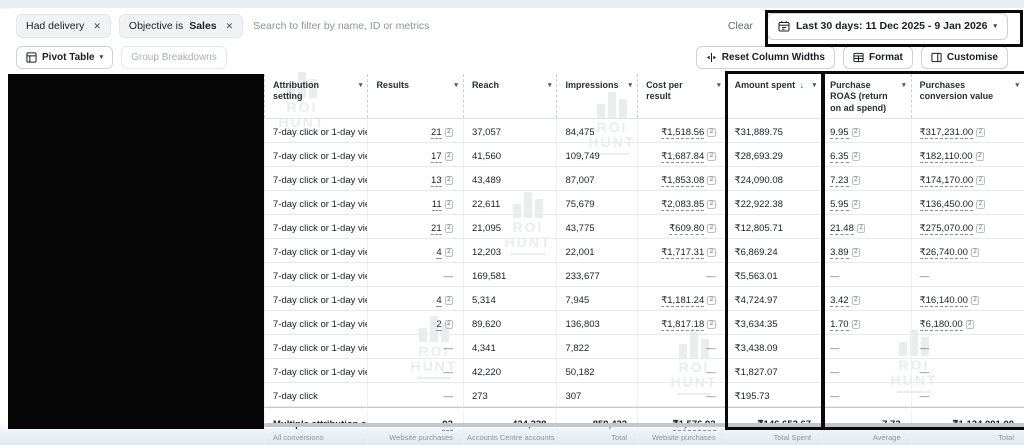  What do you see at coordinates (946, 157) in the screenshot?
I see `conv-value: ₹182,110.00` at bounding box center [946, 157].